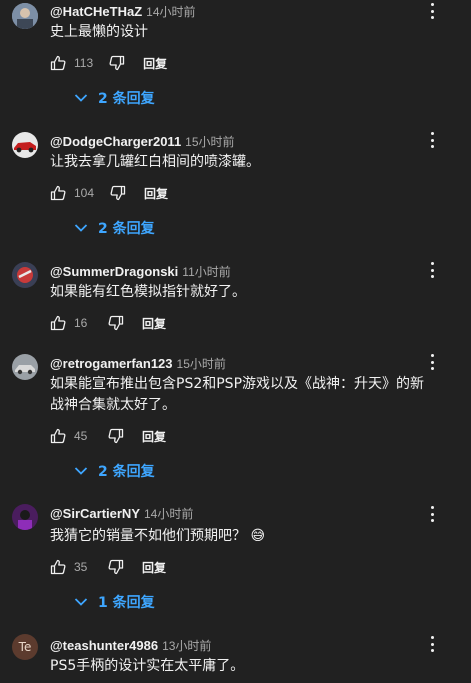  What do you see at coordinates (186, 645) in the screenshot?
I see `comment-timestamp: 13小时前` at bounding box center [186, 645].